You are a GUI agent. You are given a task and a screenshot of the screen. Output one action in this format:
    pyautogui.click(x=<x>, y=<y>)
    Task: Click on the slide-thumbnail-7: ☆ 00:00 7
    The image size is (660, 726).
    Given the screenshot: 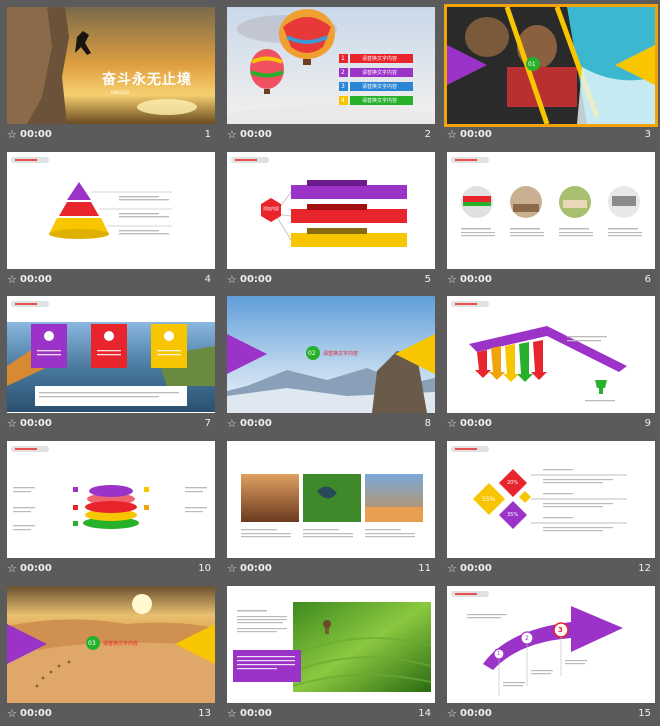 What is the action you would take?
    pyautogui.click(x=111, y=364)
    